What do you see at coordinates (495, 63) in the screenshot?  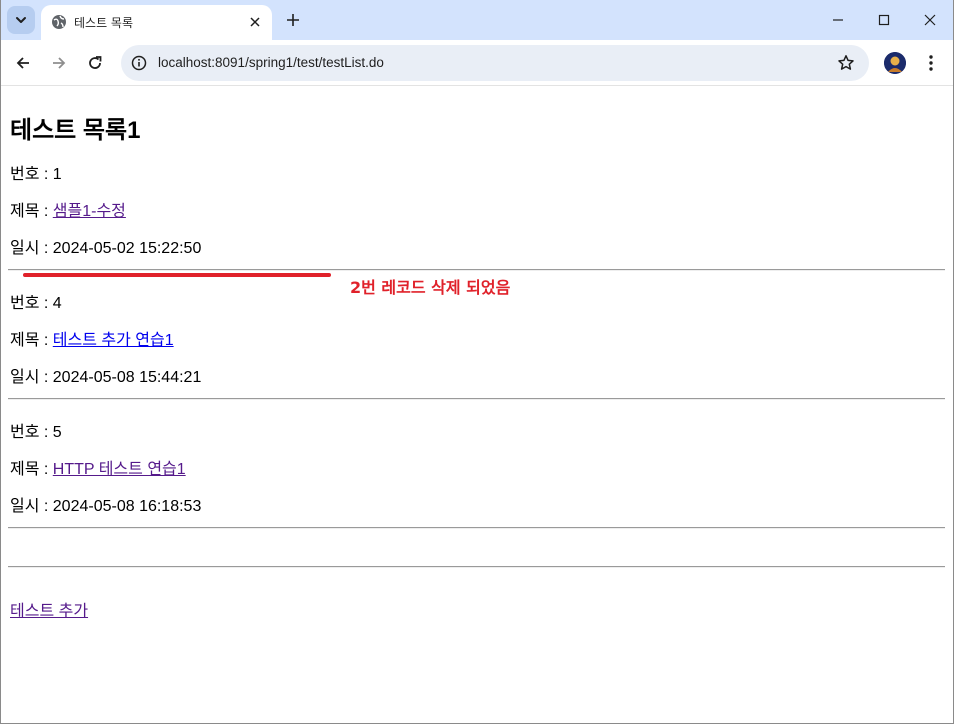 I see `address-bar: localhost:8091/spring1/test/testList.do` at bounding box center [495, 63].